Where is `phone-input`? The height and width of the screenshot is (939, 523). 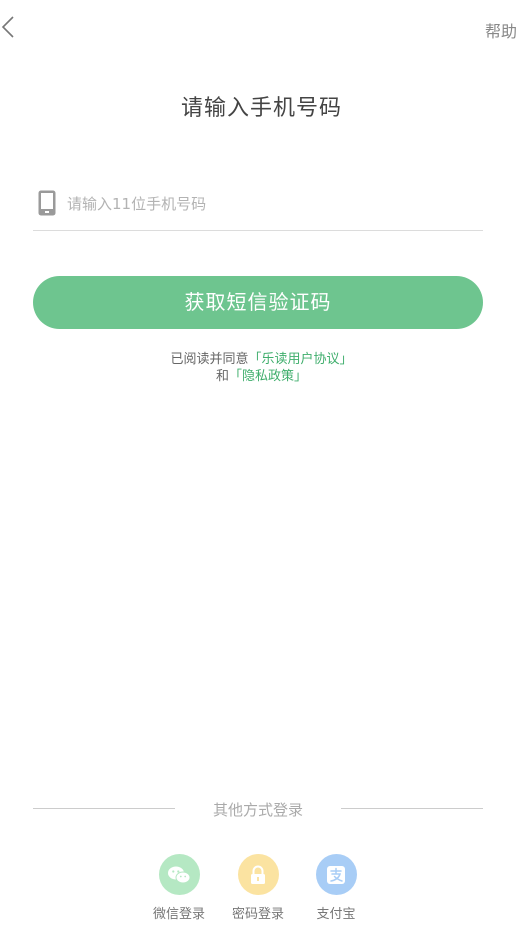
phone-input is located at coordinates (267, 204).